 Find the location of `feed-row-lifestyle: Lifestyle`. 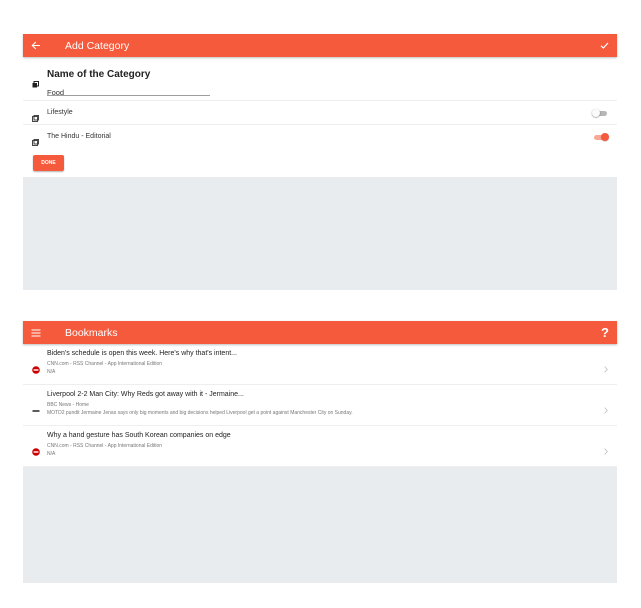

feed-row-lifestyle: Lifestyle is located at coordinates (320, 112).